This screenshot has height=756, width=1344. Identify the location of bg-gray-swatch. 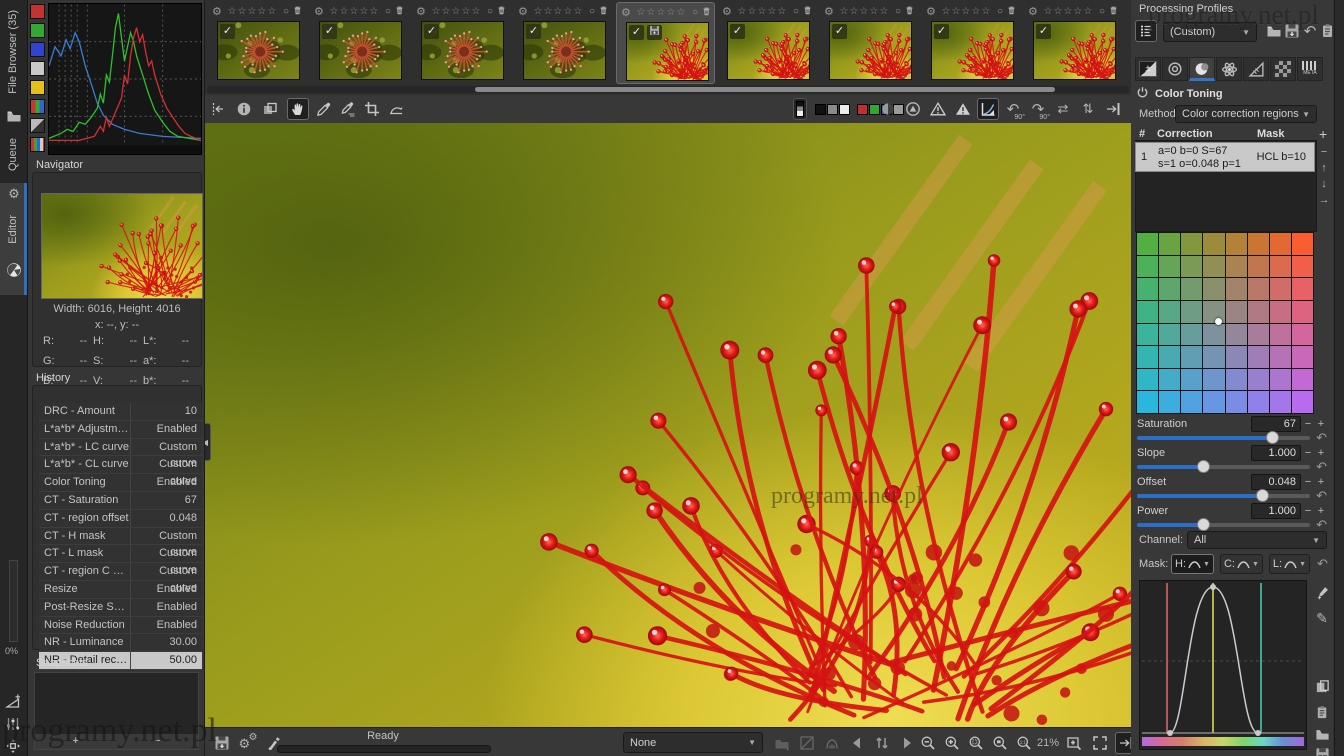
(832, 109).